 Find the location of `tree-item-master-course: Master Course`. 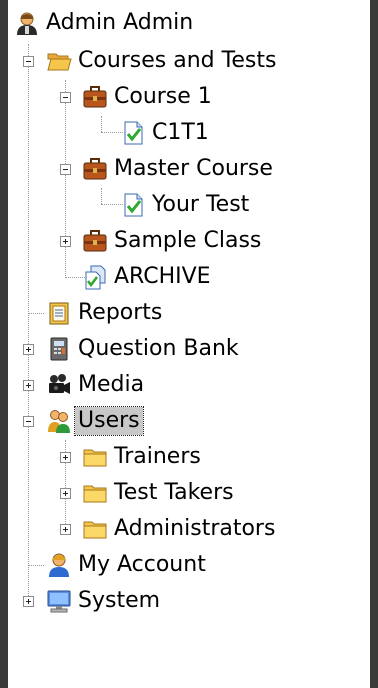

tree-item-master-course: Master Course is located at coordinates (179, 169).